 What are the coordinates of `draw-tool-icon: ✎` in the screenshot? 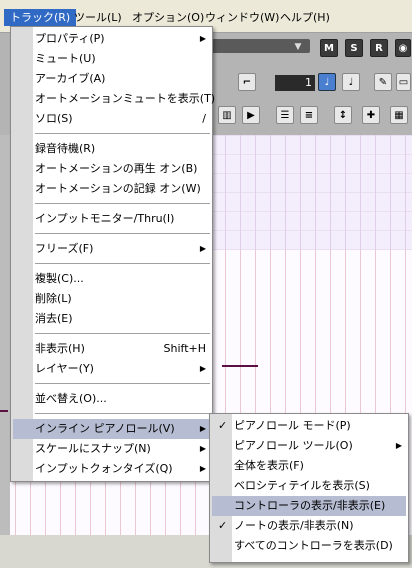 It's located at (383, 82).